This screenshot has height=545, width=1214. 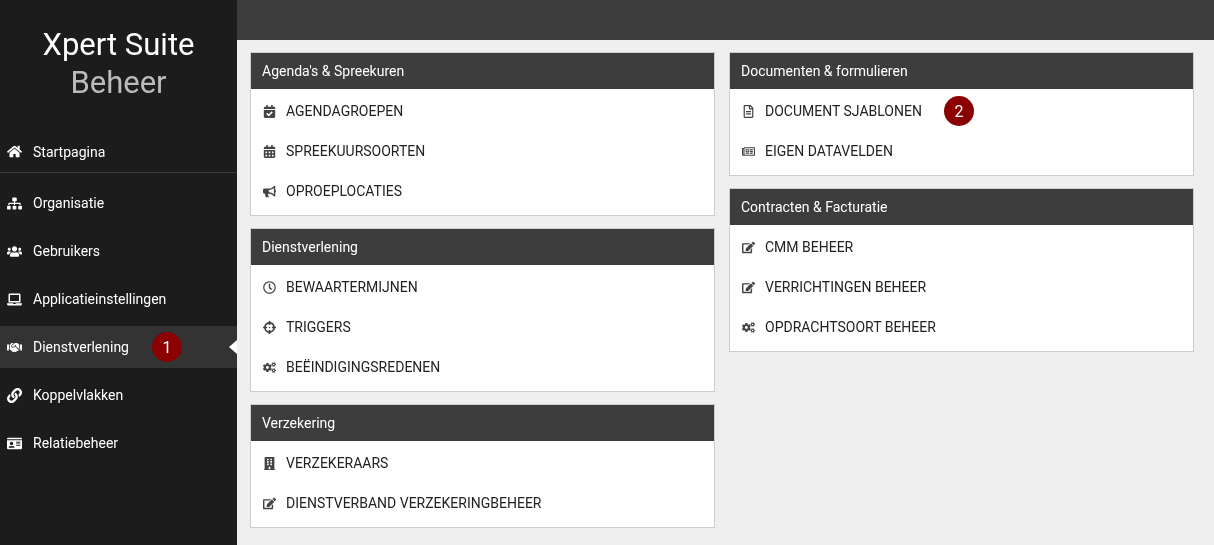 What do you see at coordinates (118, 347) in the screenshot?
I see `sidebar-item: Dienstverlening 1` at bounding box center [118, 347].